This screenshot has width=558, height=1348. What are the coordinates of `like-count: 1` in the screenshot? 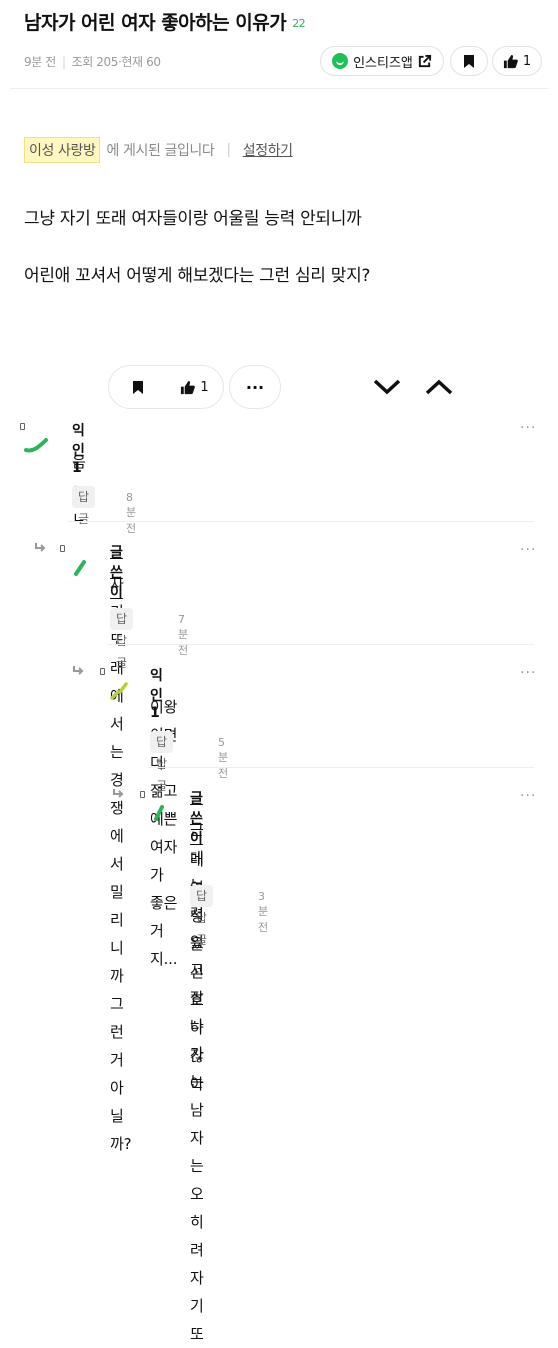 It's located at (527, 61).